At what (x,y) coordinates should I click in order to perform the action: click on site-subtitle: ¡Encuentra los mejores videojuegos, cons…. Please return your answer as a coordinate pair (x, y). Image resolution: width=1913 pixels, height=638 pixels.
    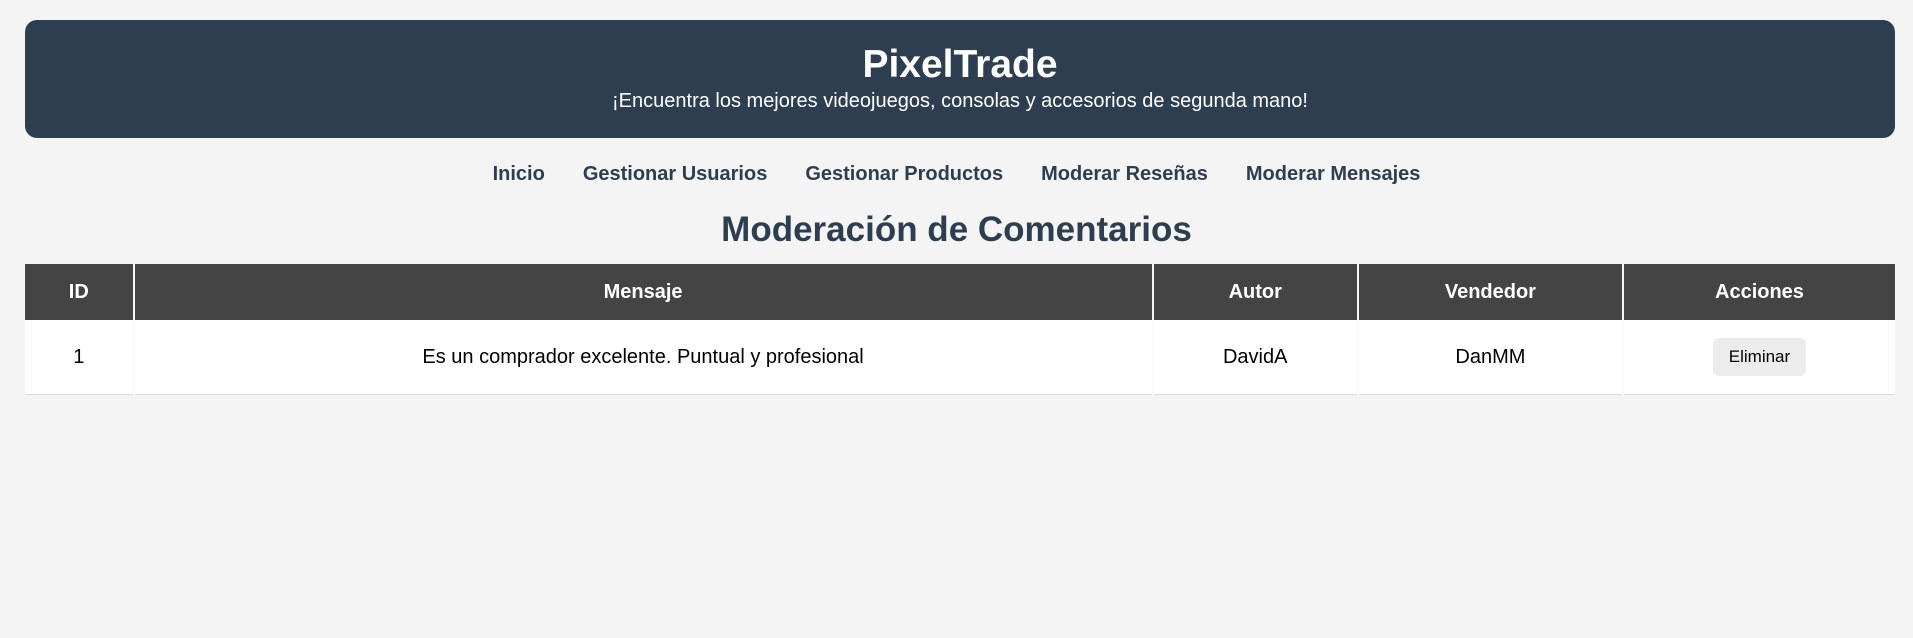
    Looking at the image, I should click on (960, 101).